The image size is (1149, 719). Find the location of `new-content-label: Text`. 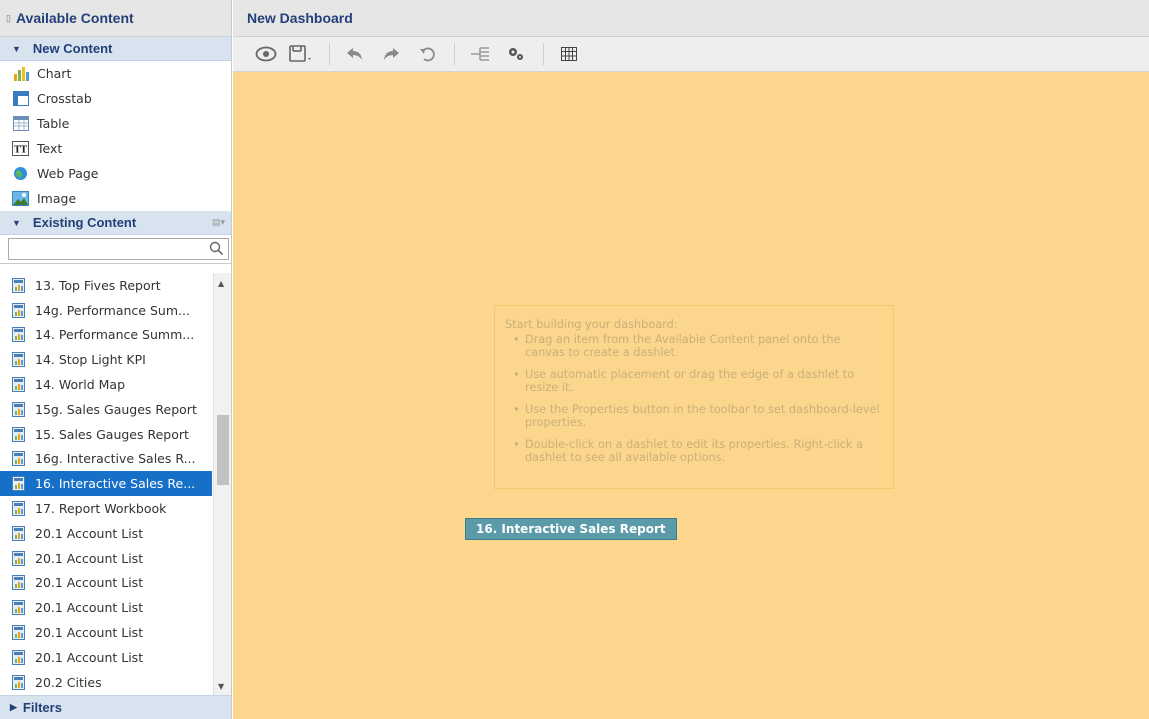

new-content-label: Text is located at coordinates (50, 148).